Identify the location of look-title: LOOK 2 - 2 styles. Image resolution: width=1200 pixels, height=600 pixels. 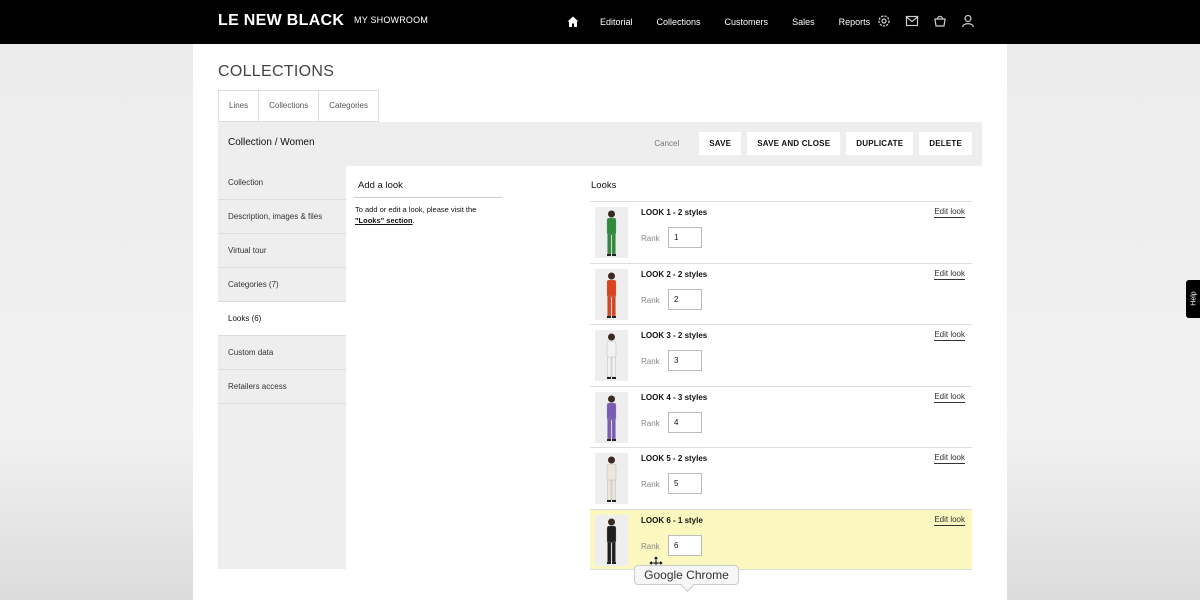
(674, 274).